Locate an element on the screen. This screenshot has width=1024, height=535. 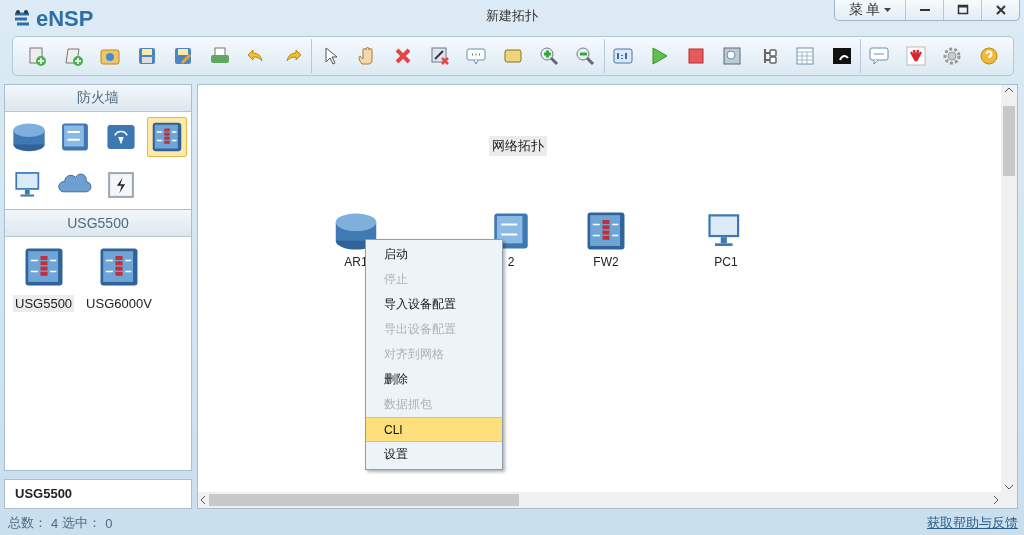
menu-item: 设置 is located at coordinates (434, 454).